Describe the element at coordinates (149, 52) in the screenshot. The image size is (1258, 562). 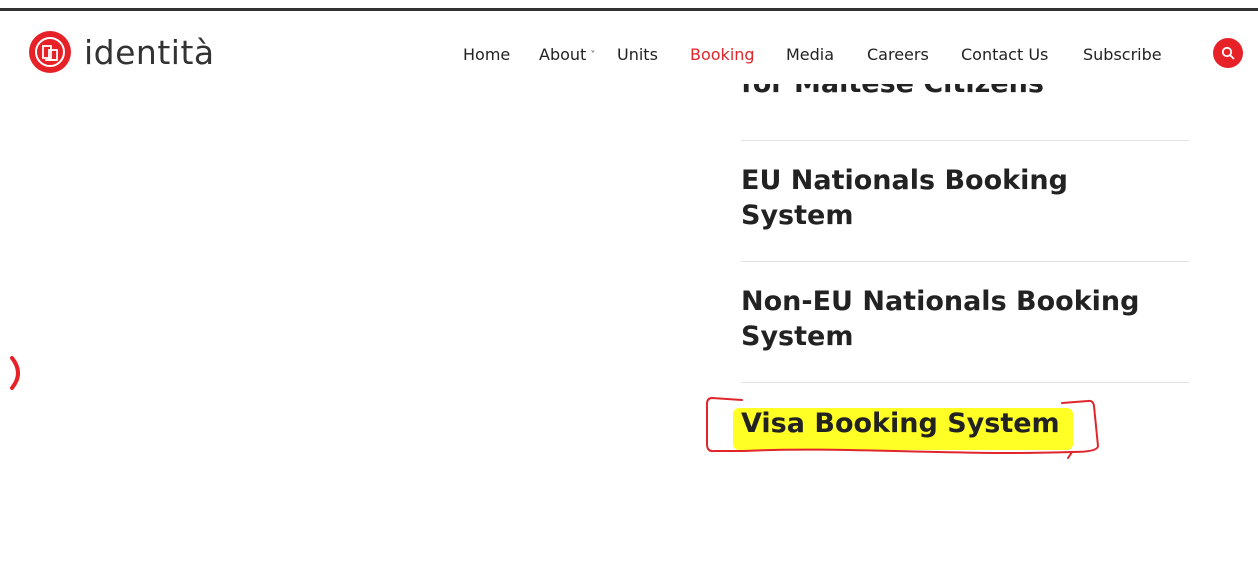
I see `brand-name: identità` at that location.